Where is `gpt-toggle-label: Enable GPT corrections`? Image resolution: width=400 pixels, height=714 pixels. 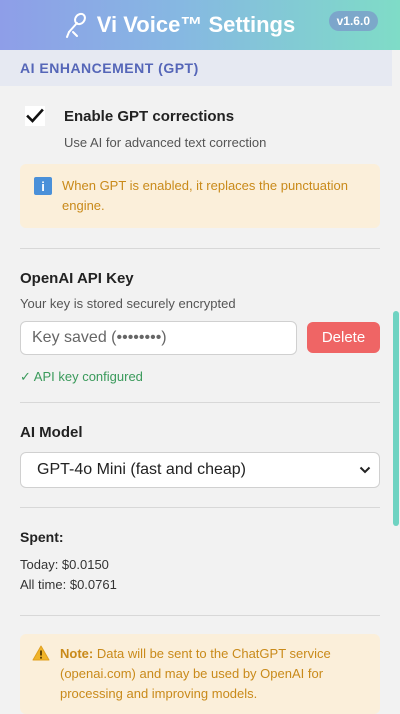 gpt-toggle-label: Enable GPT corrections is located at coordinates (149, 116).